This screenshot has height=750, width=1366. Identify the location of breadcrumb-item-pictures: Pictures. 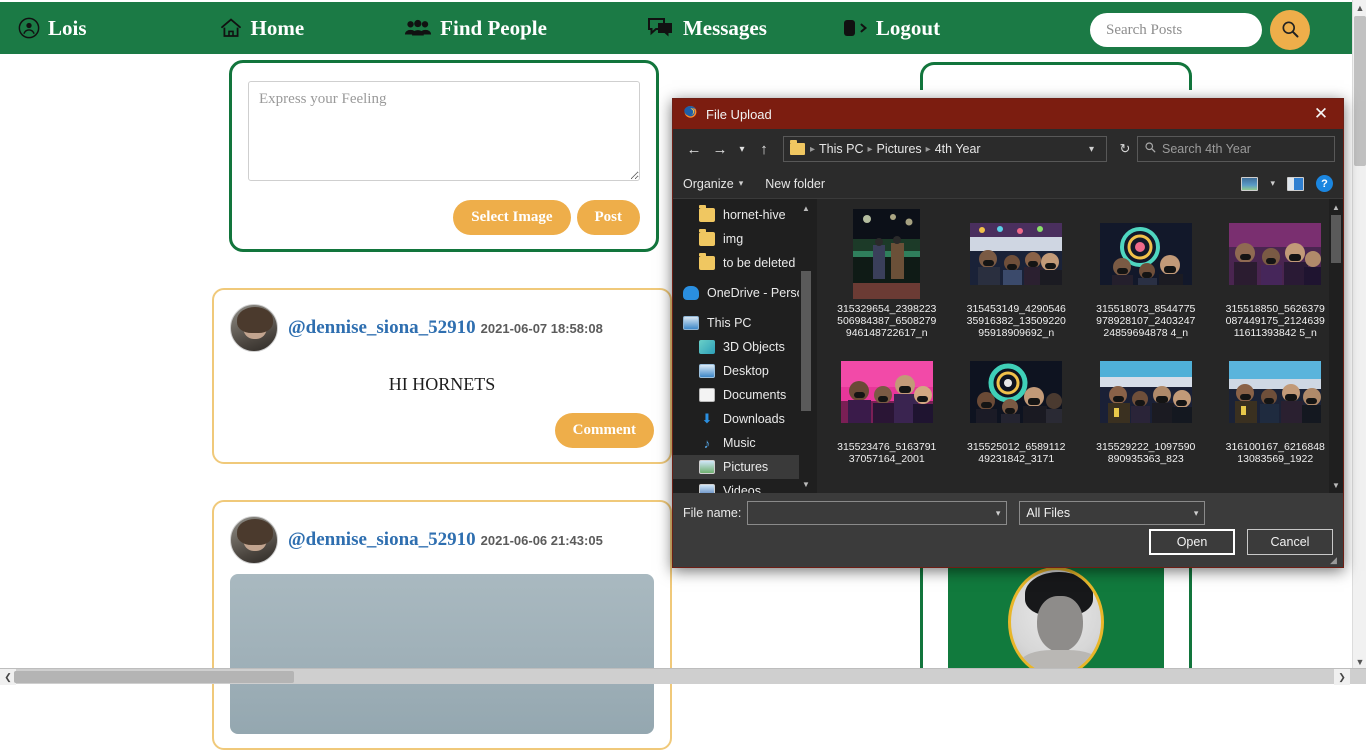
(899, 149).